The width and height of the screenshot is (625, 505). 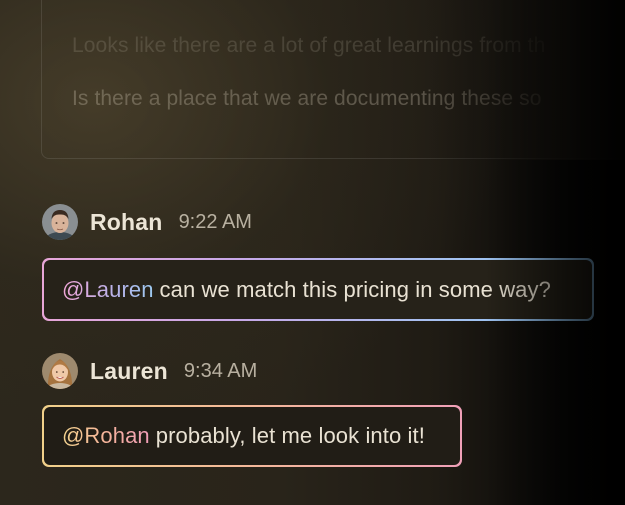 I want to click on message-header-rohan: Rohan 9:22 AM, so click(x=147, y=222).